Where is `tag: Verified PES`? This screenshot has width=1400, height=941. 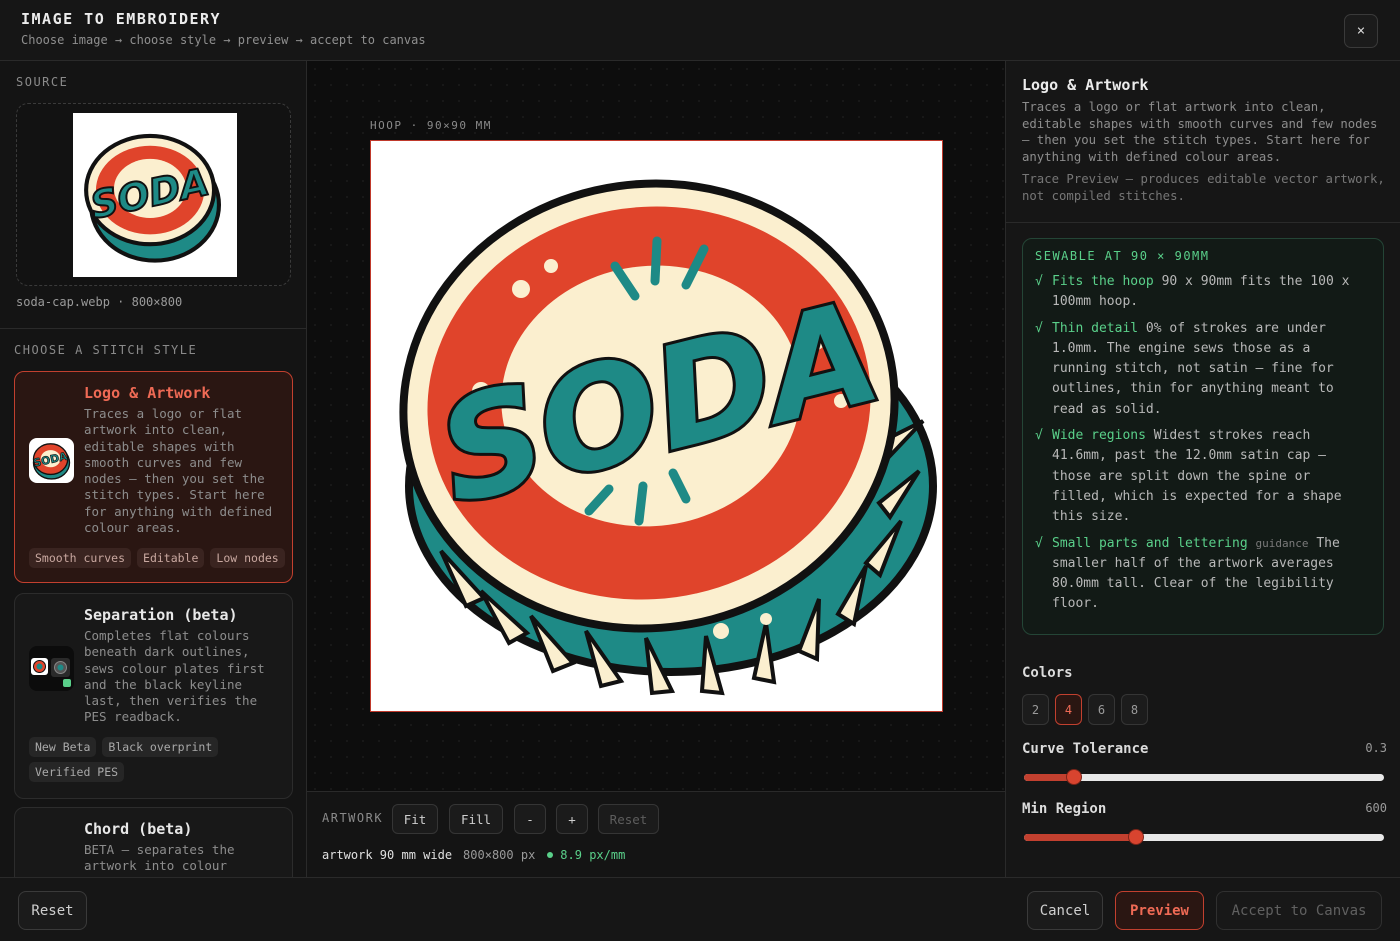 tag: Verified PES is located at coordinates (77, 772).